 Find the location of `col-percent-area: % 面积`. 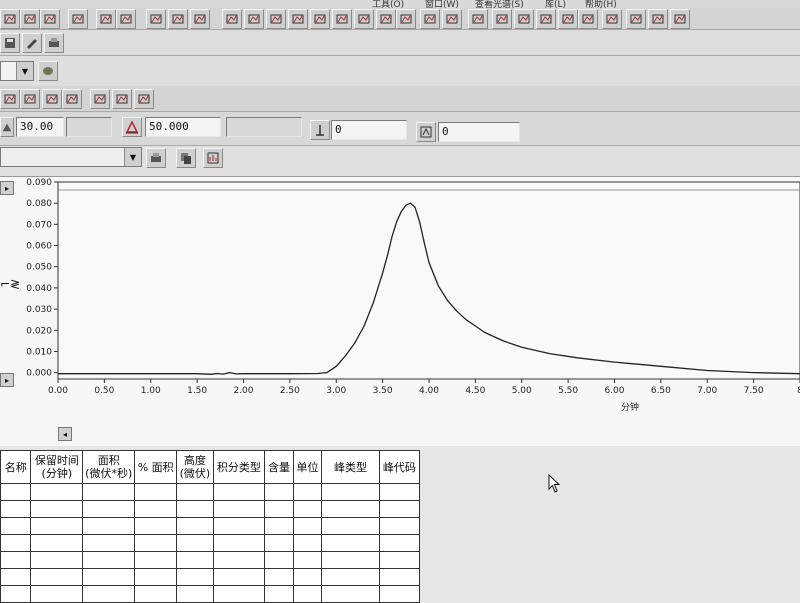

col-percent-area: % 面积 is located at coordinates (156, 467).